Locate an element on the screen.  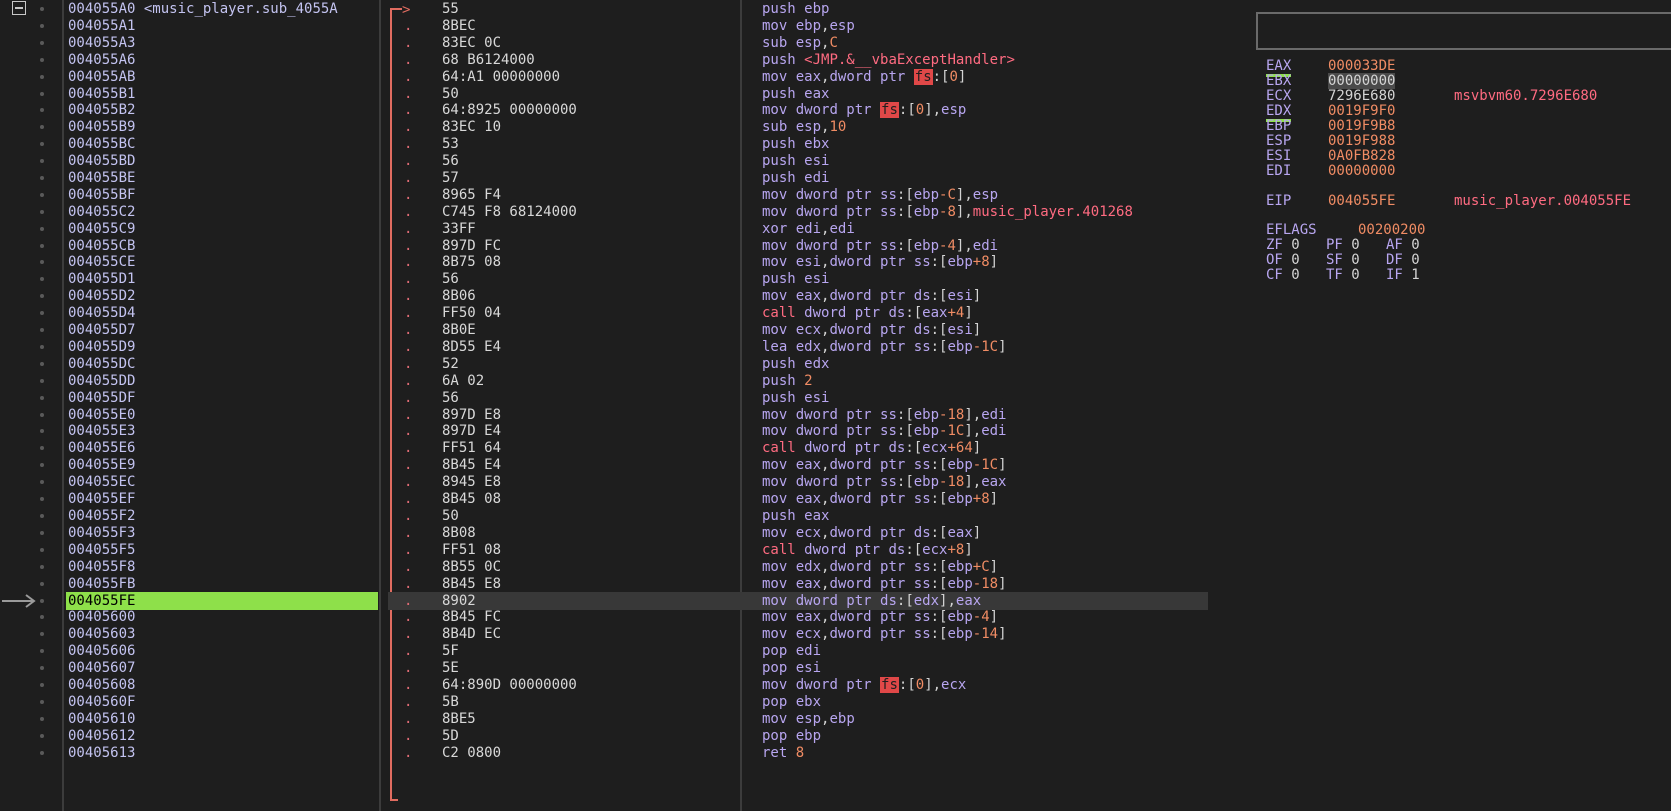
instruction-row: 00405610. 8BE5 mov esp,ebp is located at coordinates (605, 719).